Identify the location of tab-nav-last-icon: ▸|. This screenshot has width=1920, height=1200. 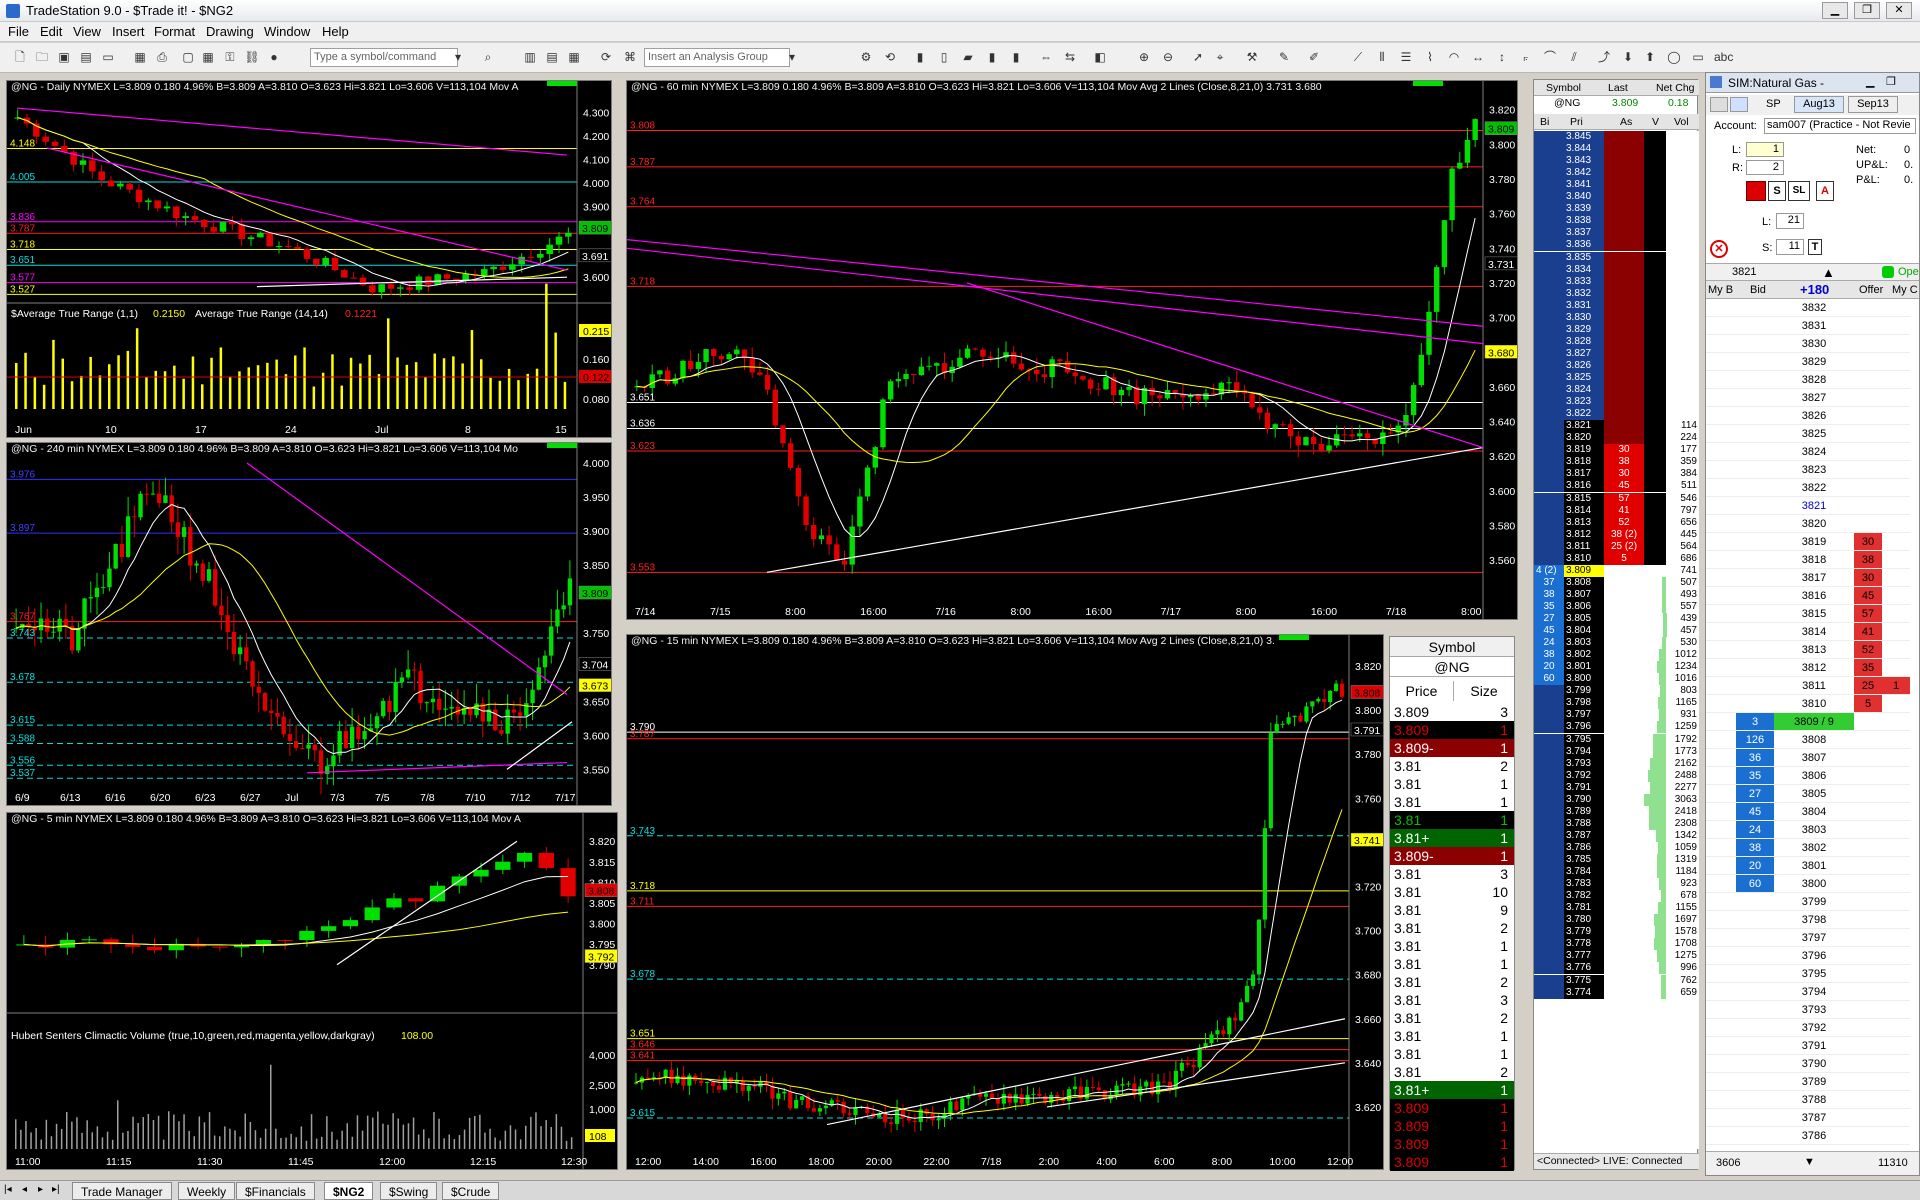
(56, 1189).